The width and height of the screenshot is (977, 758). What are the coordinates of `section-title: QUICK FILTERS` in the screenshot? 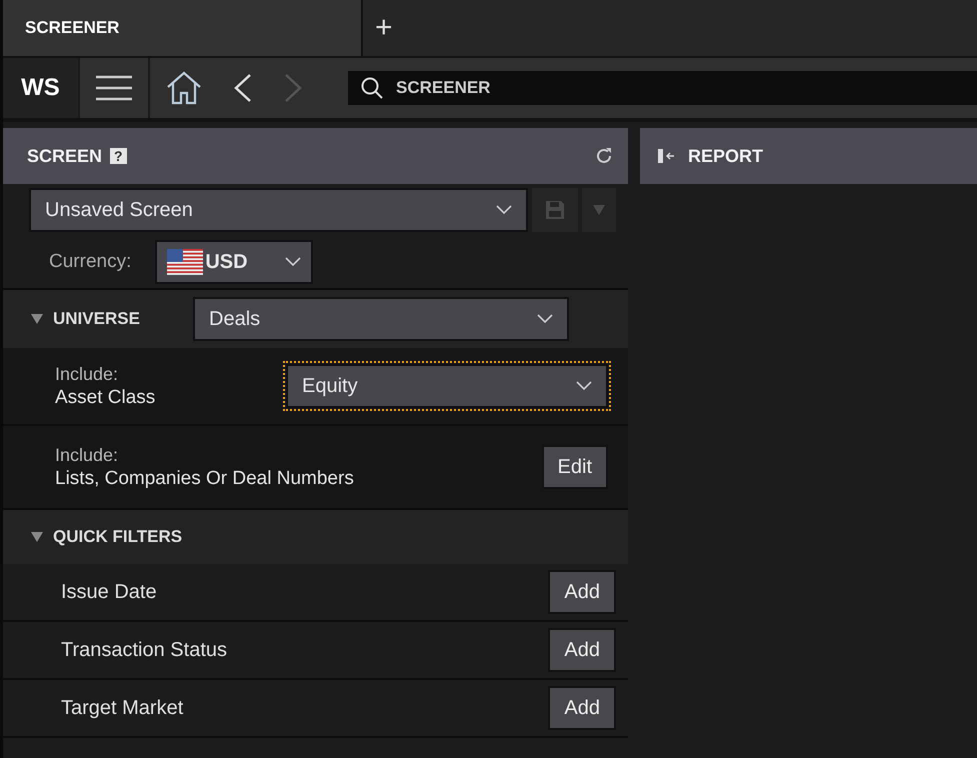 It's located at (117, 537).